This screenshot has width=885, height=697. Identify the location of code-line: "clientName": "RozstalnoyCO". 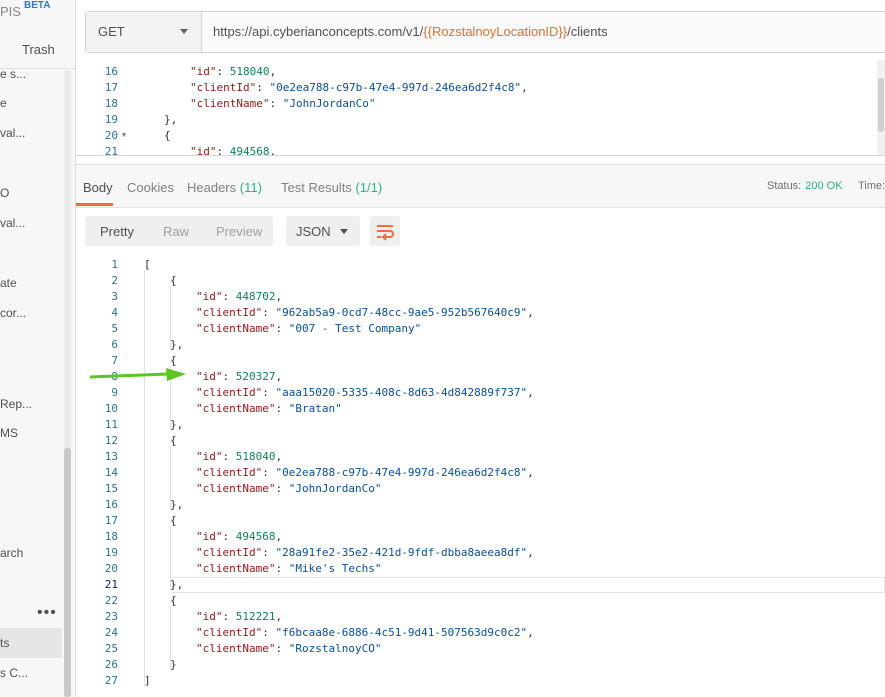
(289, 648).